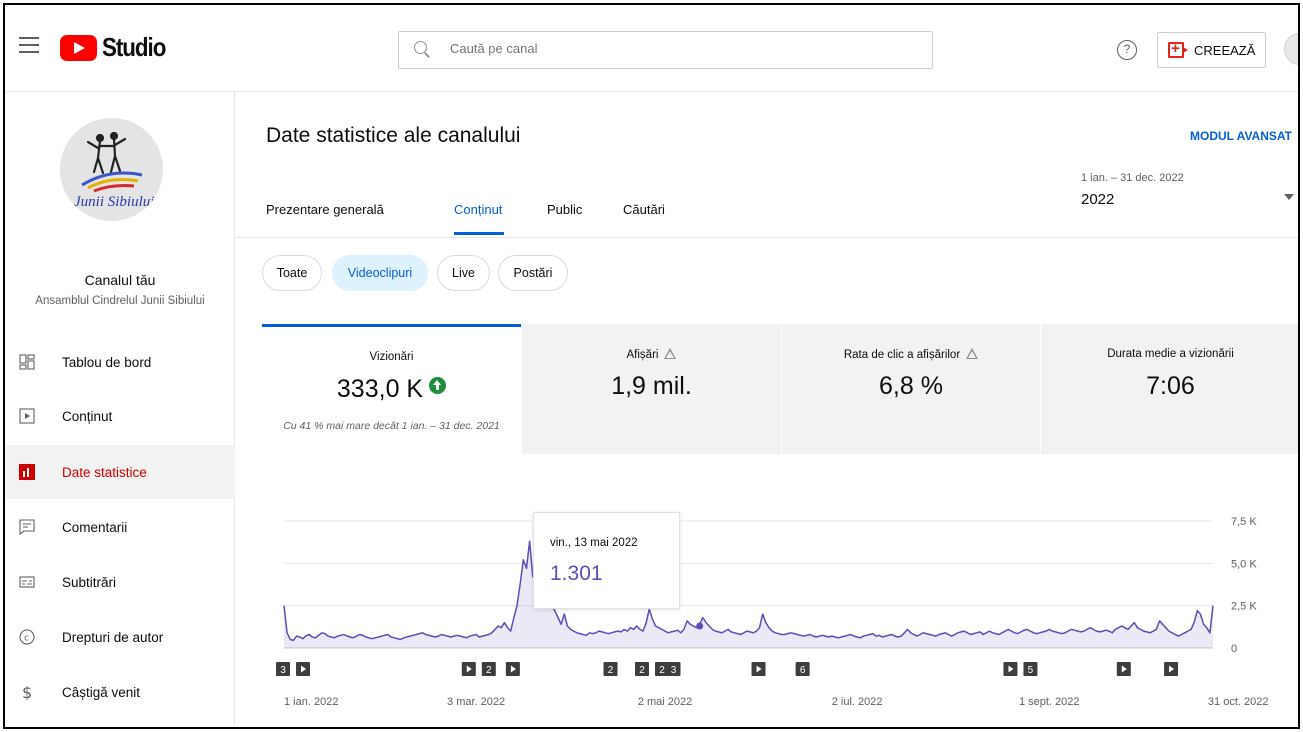 This screenshot has height=732, width=1303. Describe the element at coordinates (380, 389) in the screenshot. I see `metric-value: 333,0 K` at that location.